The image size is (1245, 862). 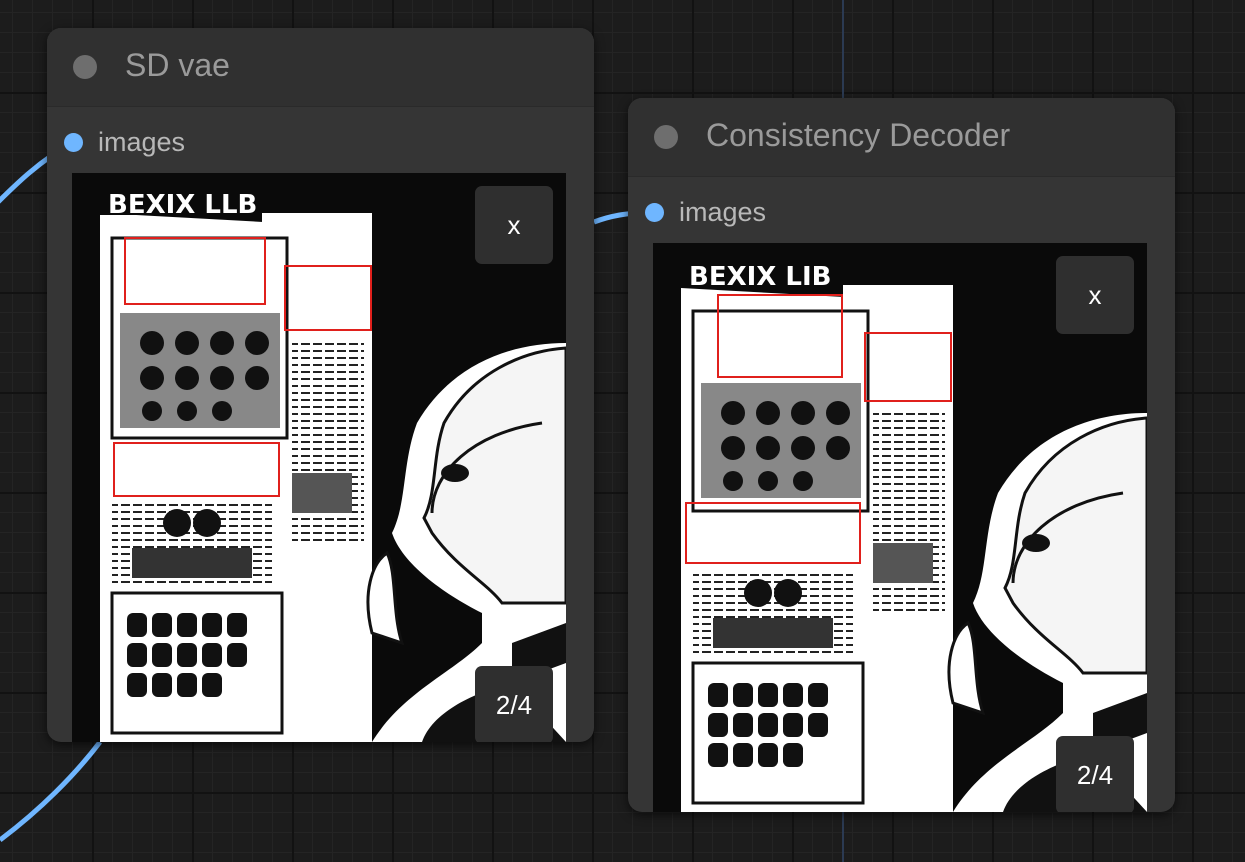 I want to click on node-title: SD vae, so click(x=177, y=65).